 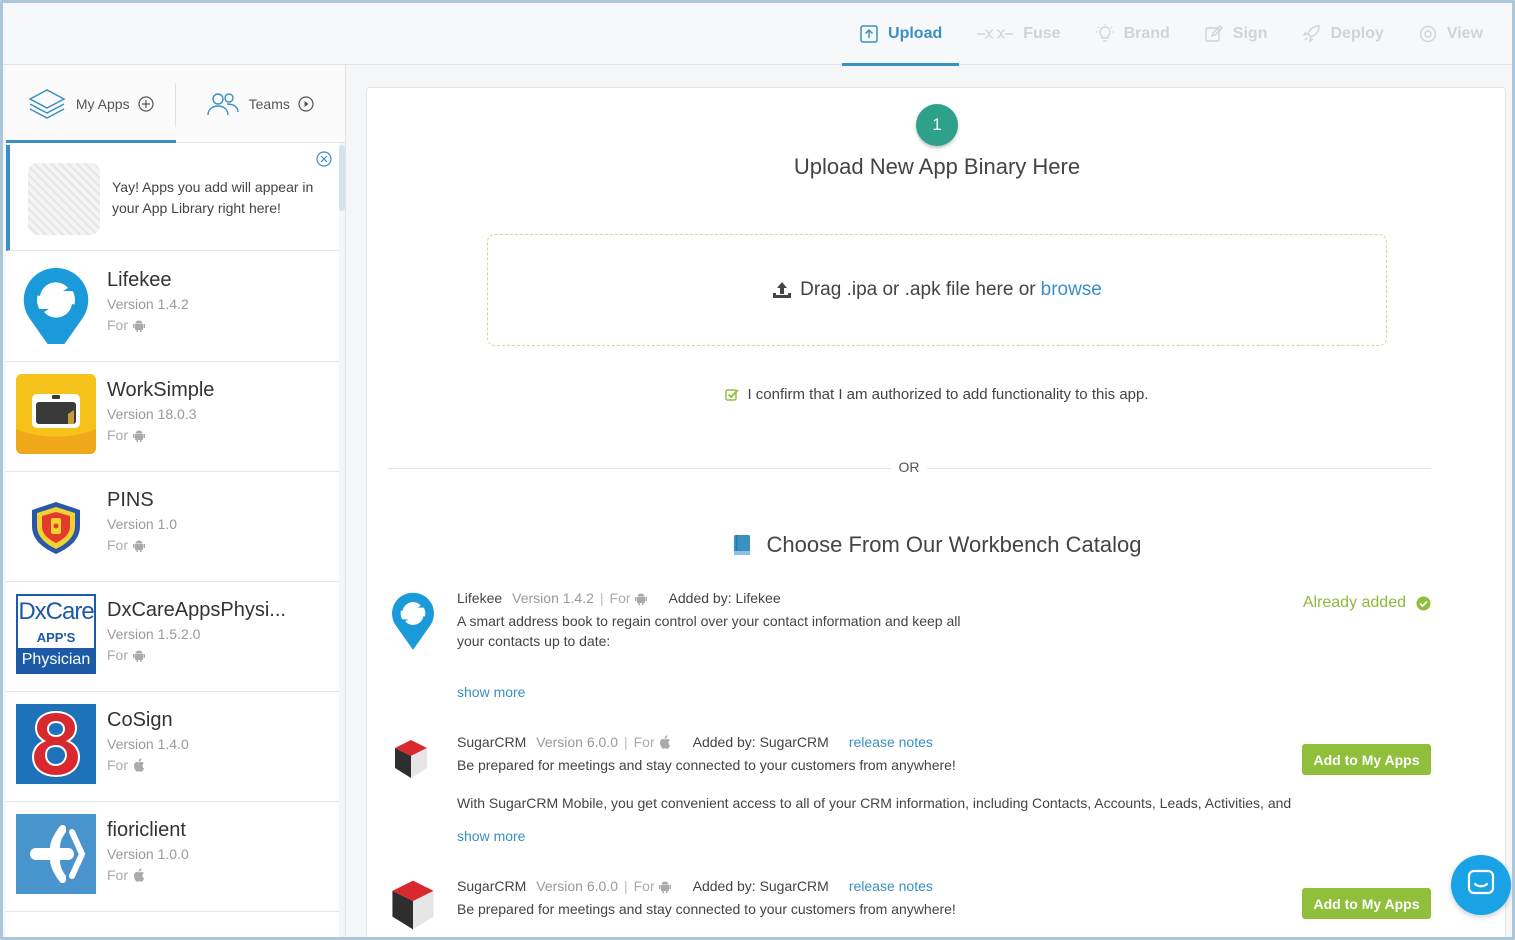 What do you see at coordinates (148, 854) in the screenshot?
I see `app-version: Version 1.0.0` at bounding box center [148, 854].